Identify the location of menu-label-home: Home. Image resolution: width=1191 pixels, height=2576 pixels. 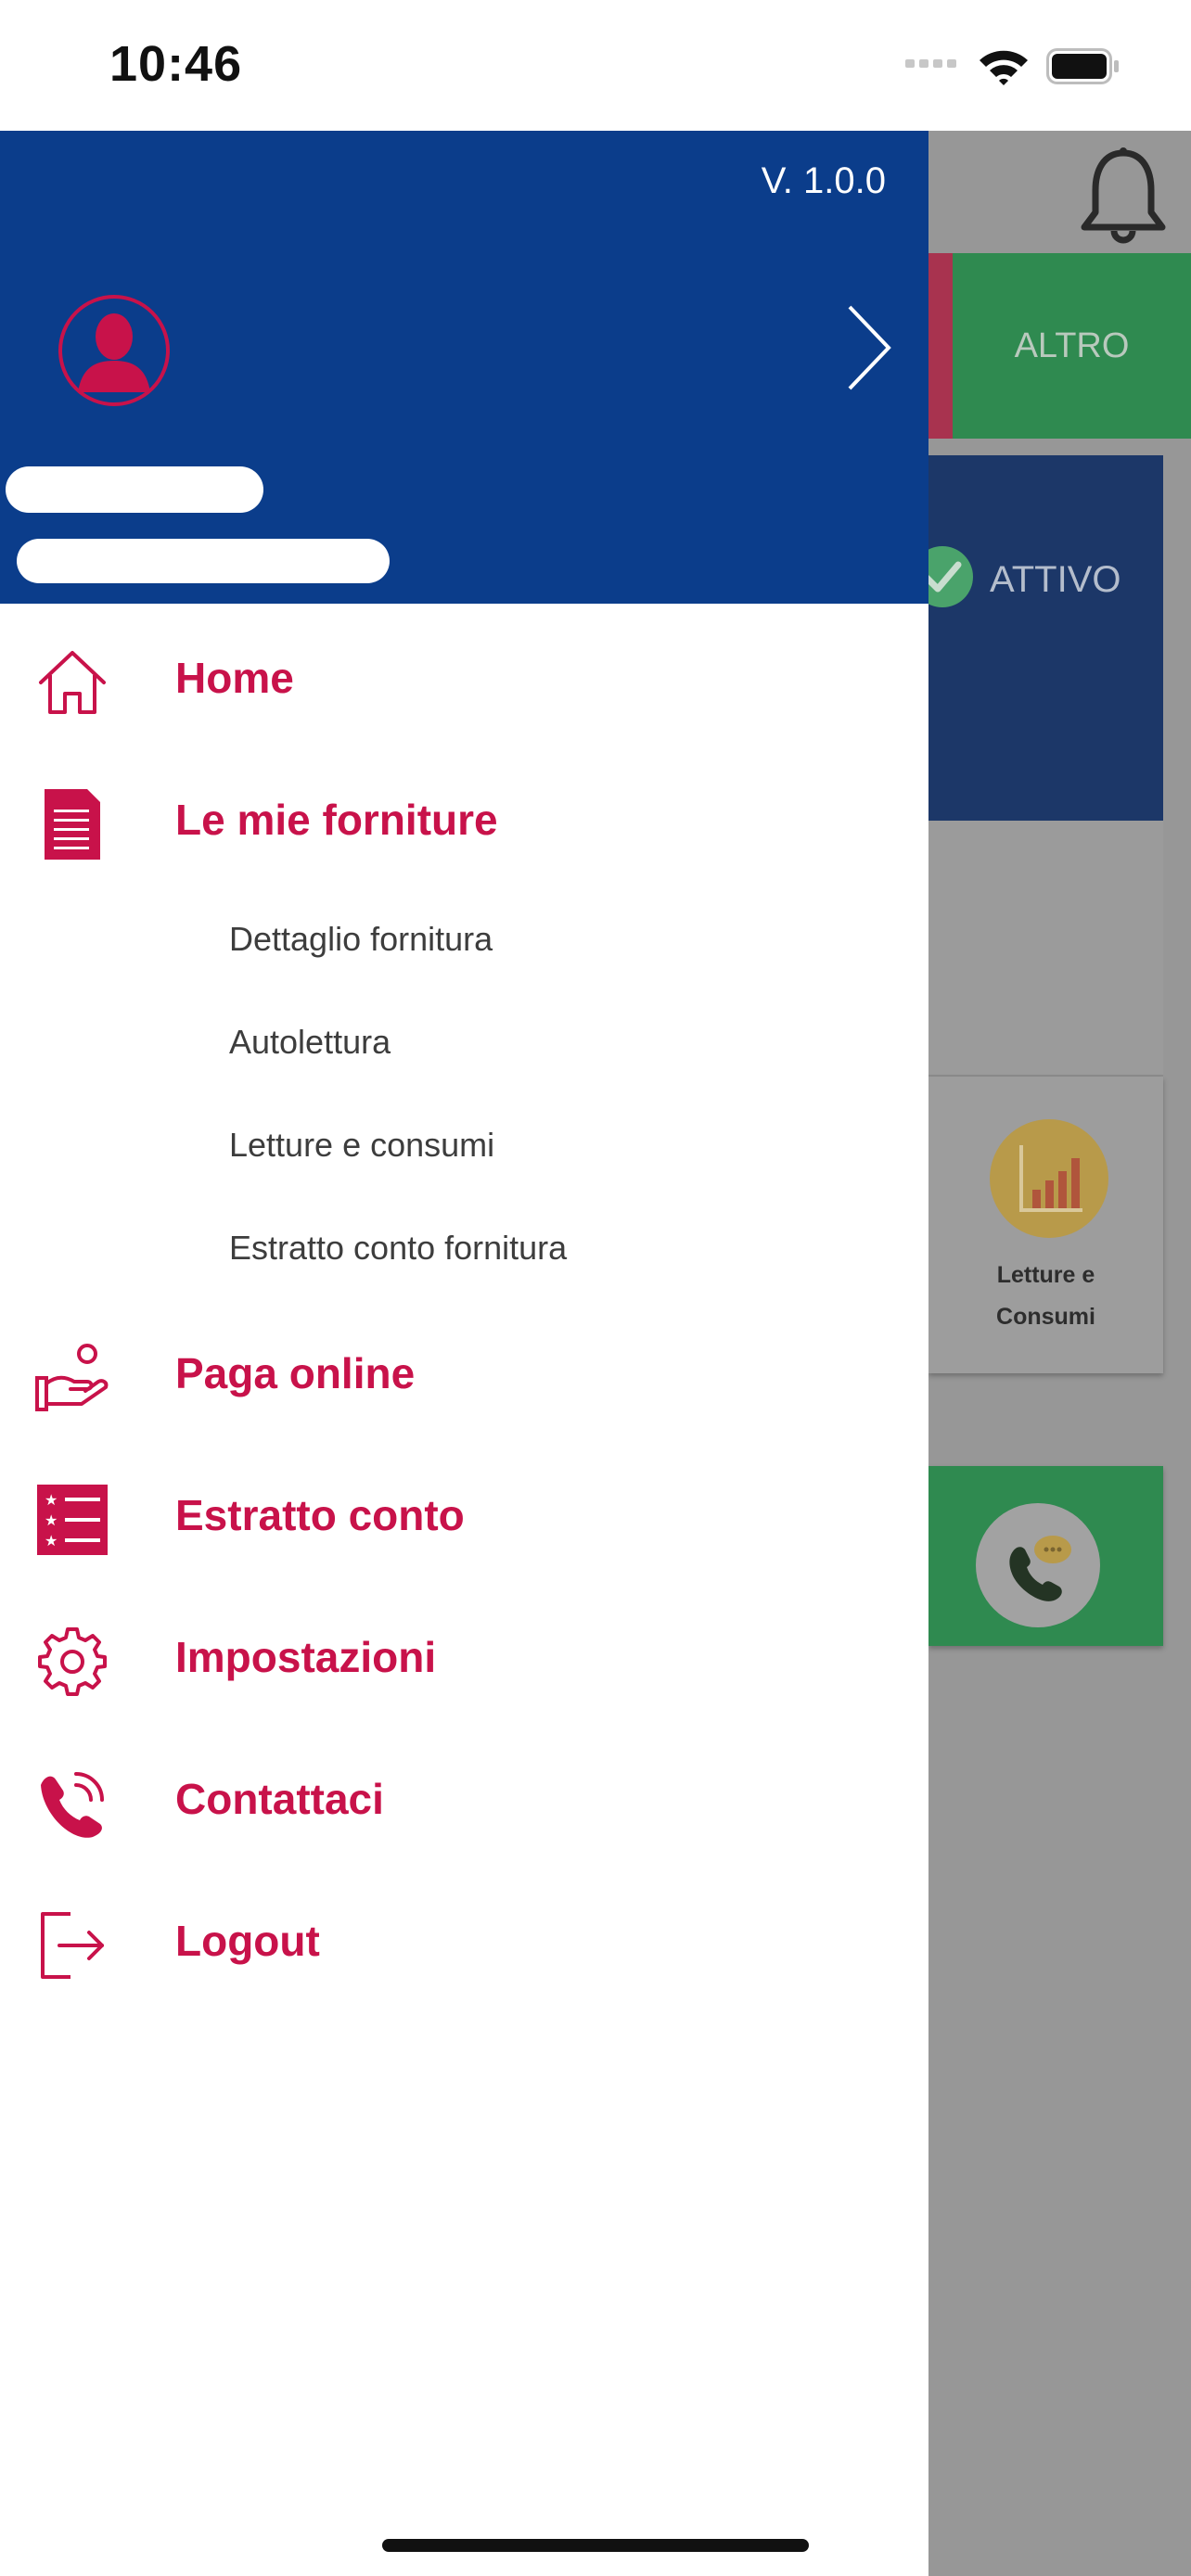
(235, 678).